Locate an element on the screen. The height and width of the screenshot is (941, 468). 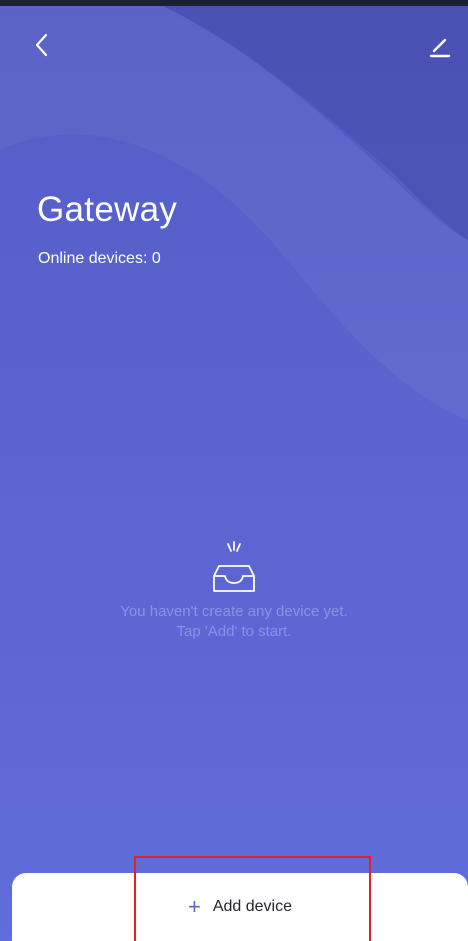
empty-inbox-icon is located at coordinates (234, 566).